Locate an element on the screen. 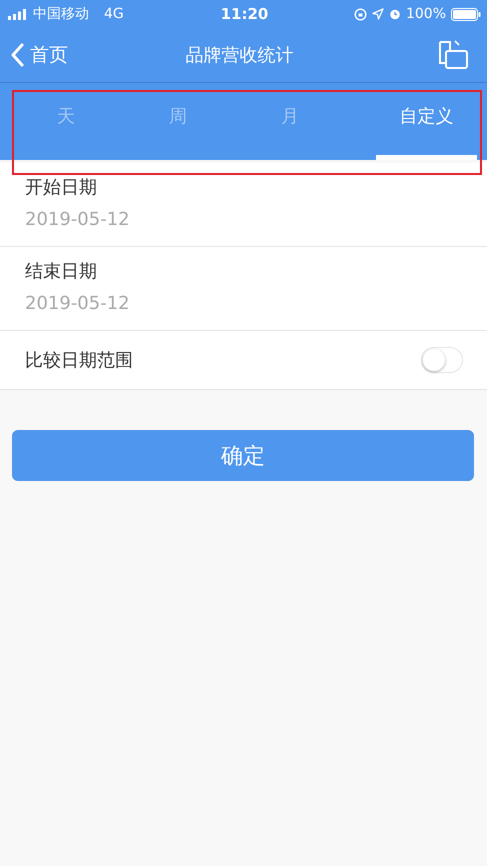 This screenshot has width=487, height=866. field-label: 比较日期范围 is located at coordinates (79, 360).